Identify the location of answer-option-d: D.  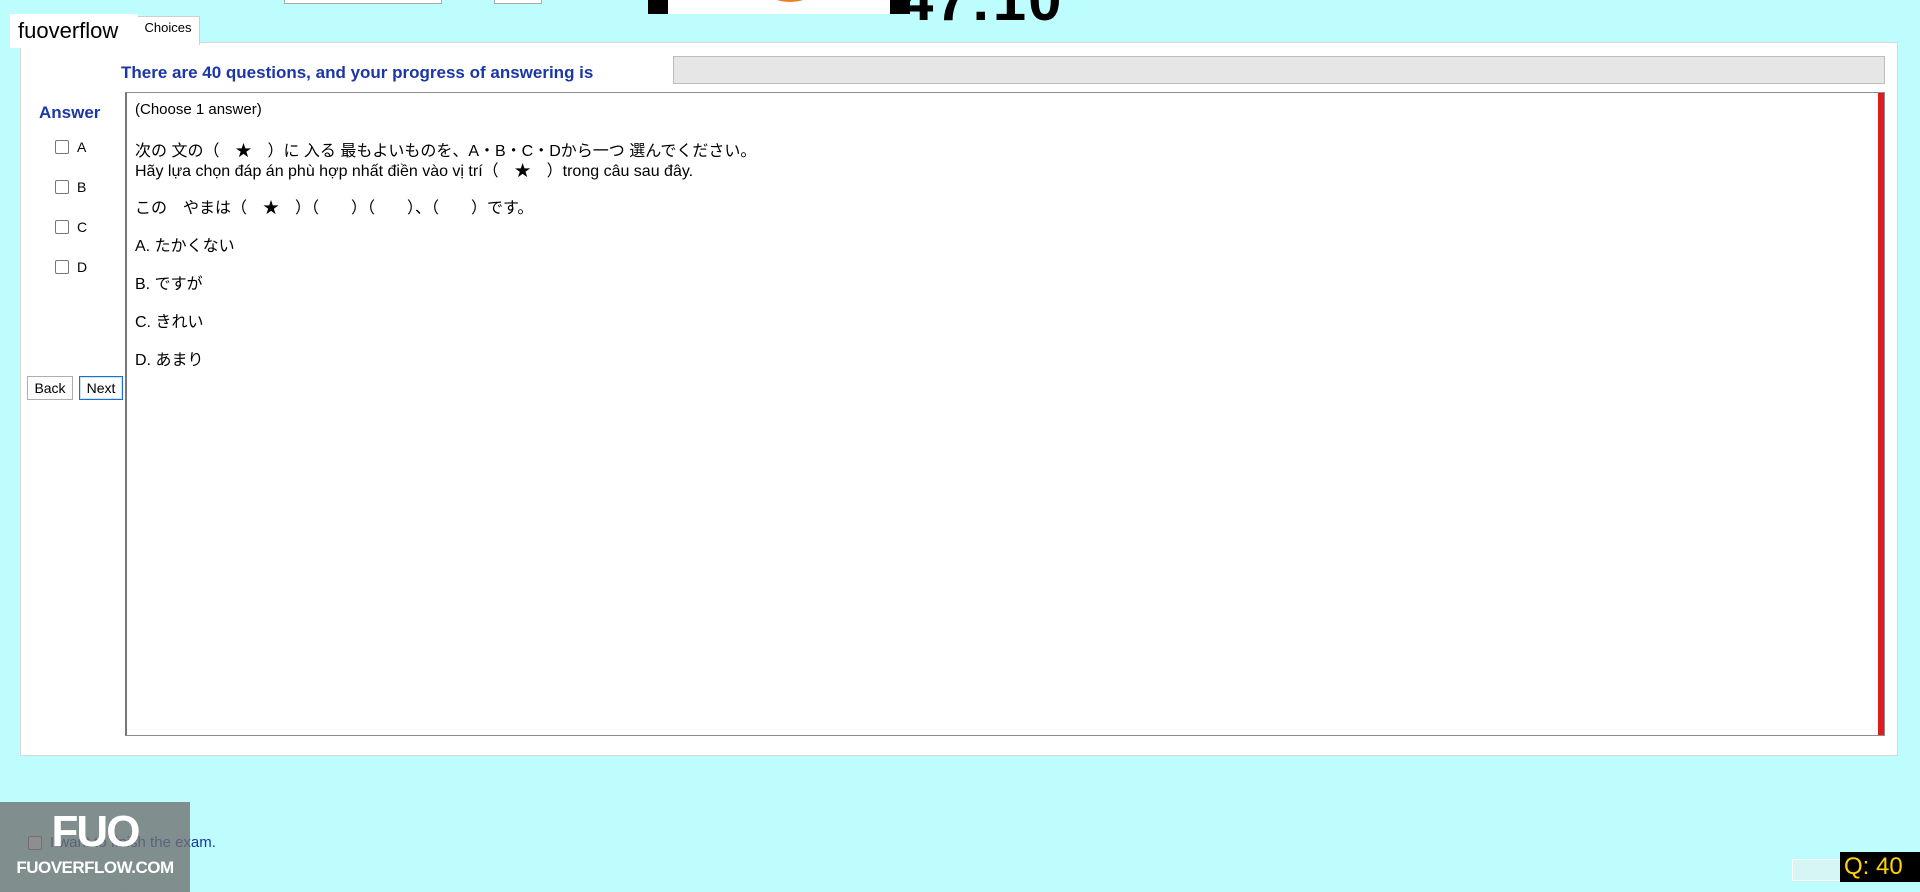
(71, 267).